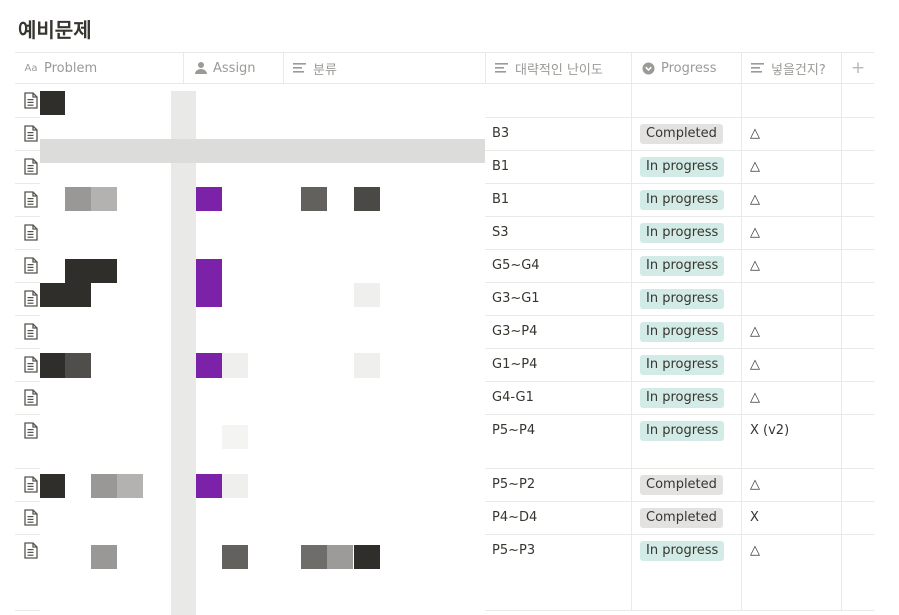 The width and height of the screenshot is (899, 615). I want to click on column-divider, so click(841, 347).